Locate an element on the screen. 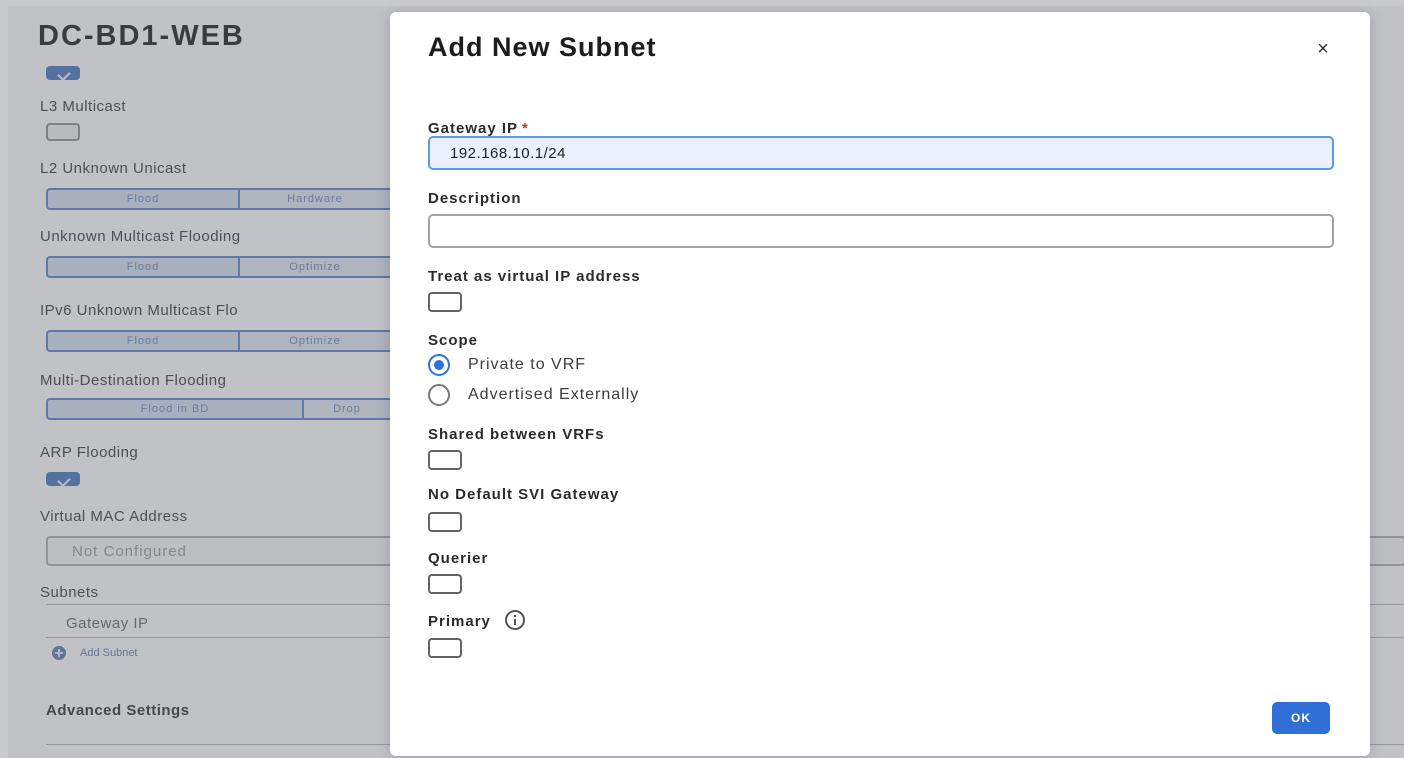 This screenshot has width=1404, height=758. bridge-domain-title: DC-BD1-WEB is located at coordinates (141, 36).